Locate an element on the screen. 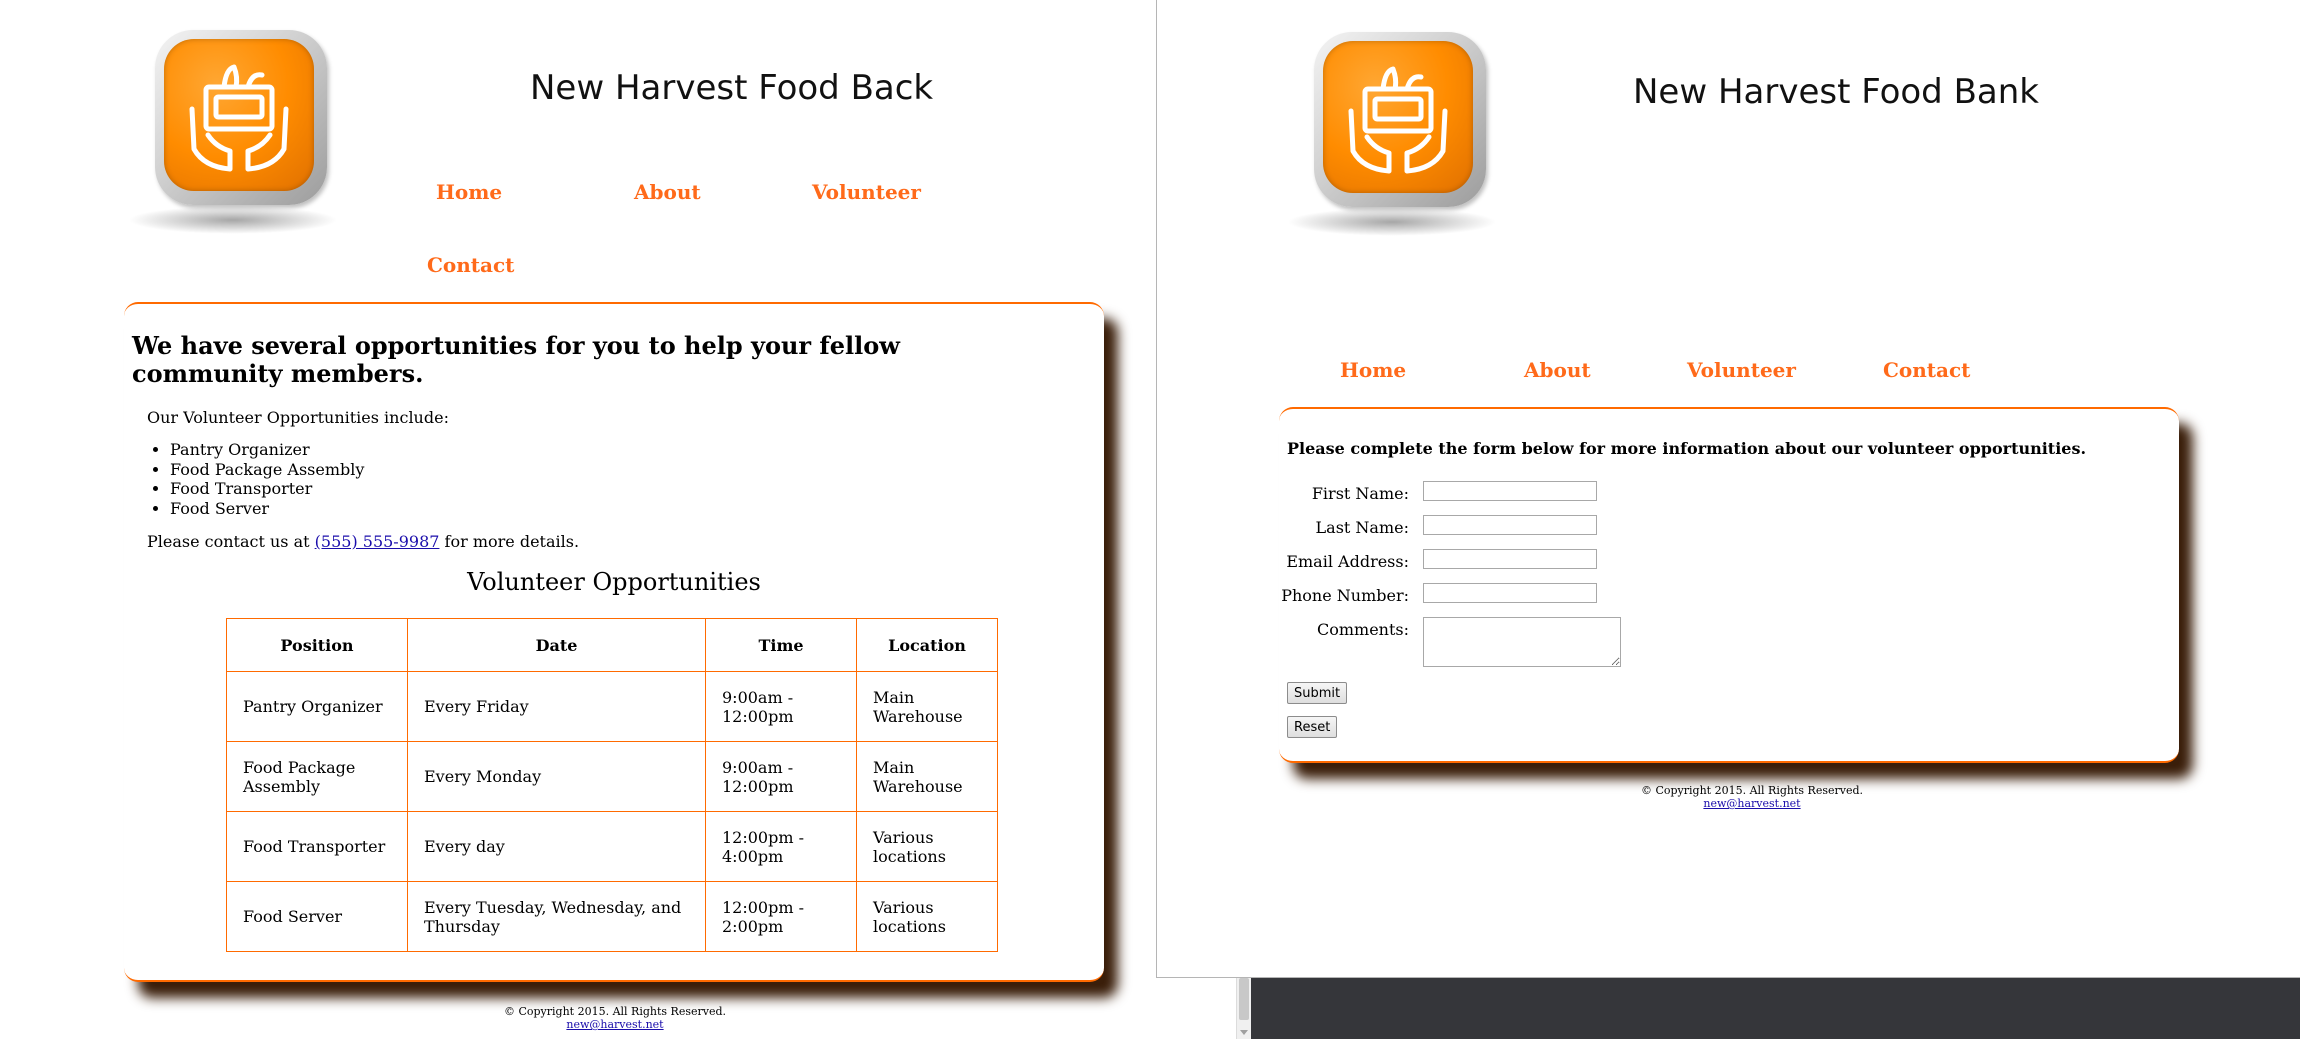 The image size is (2300, 1039). table-cell: Food Transporter is located at coordinates (317, 846).